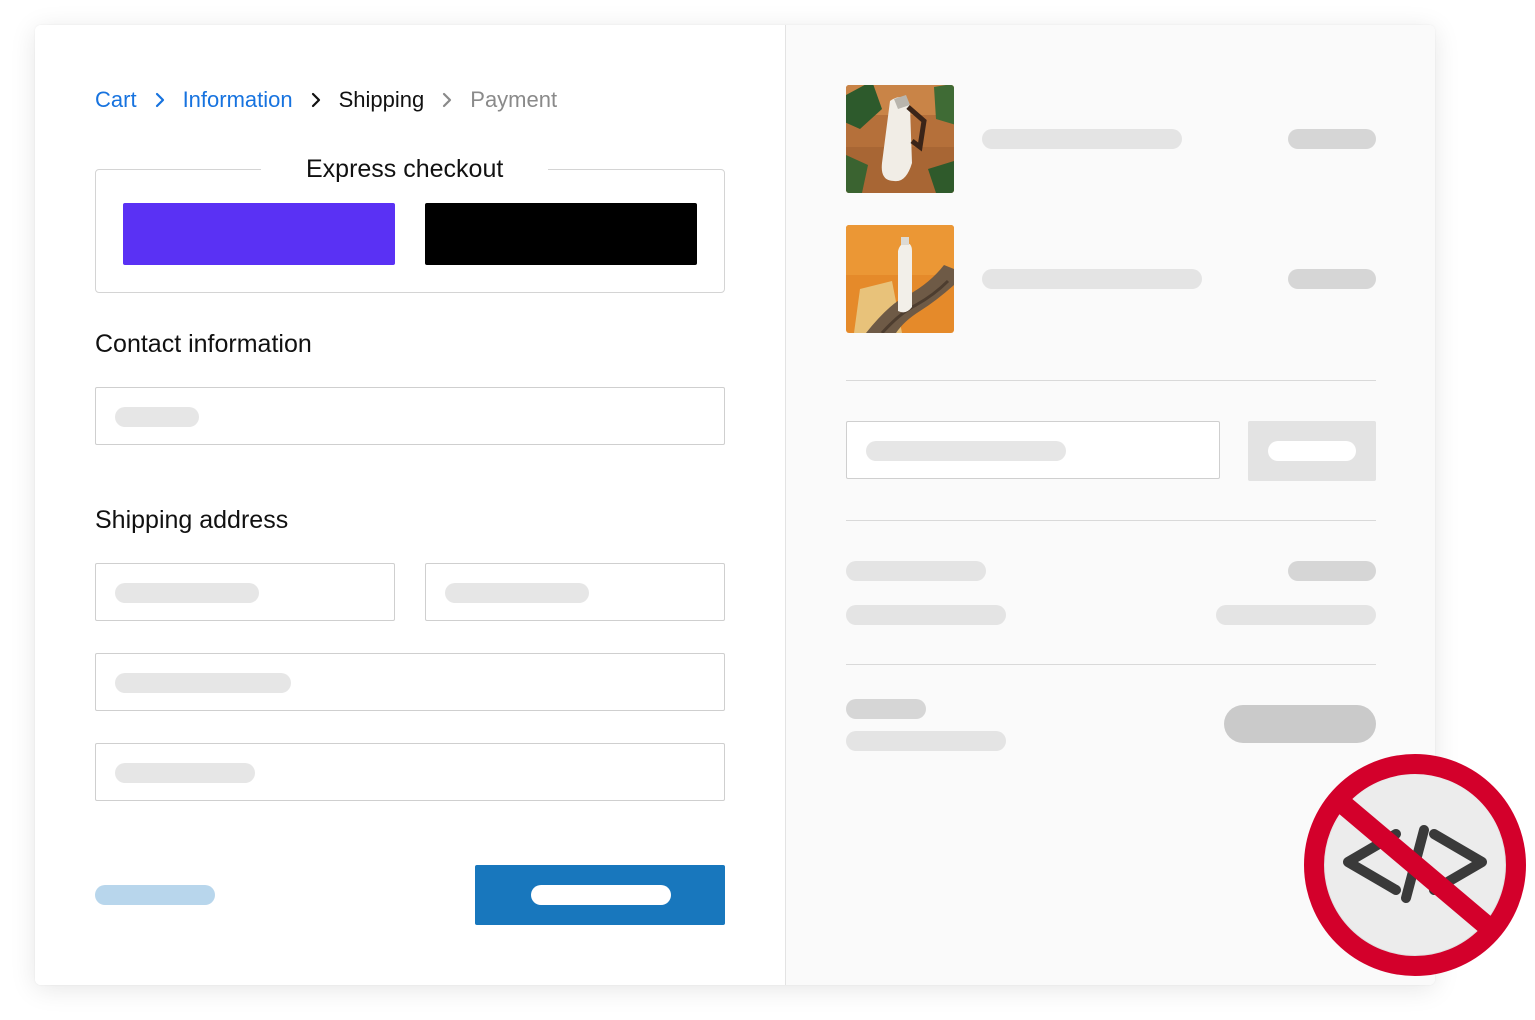 The image size is (1535, 1020). I want to click on city-field, so click(410, 772).